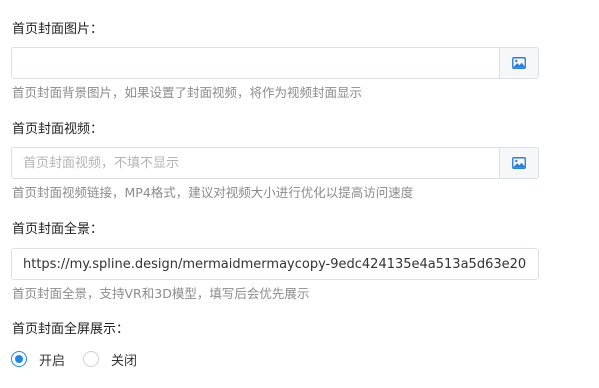  Describe the element at coordinates (71, 329) in the screenshot. I see `cover-fullscreen-label: 首页封面全屏展示：` at that location.